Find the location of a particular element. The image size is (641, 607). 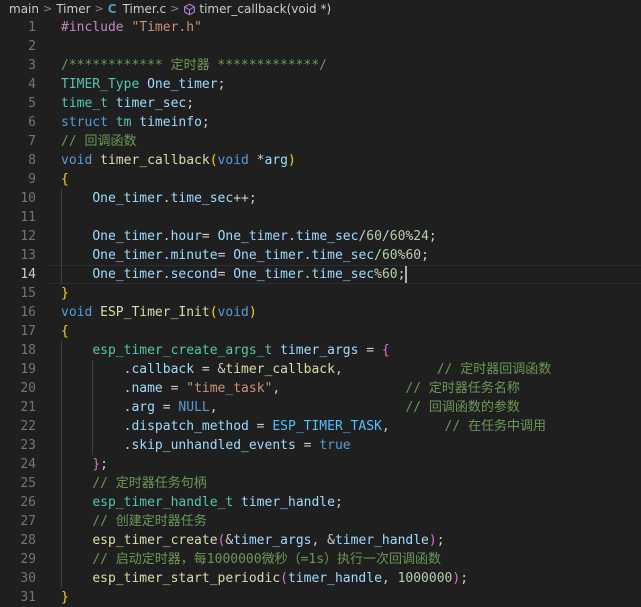

code-token: void is located at coordinates (77, 312).